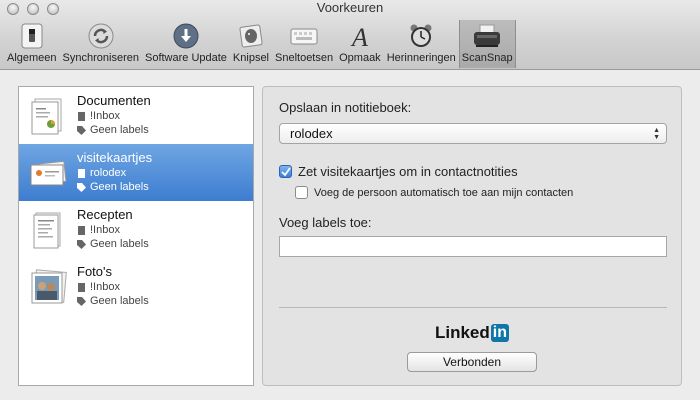  Describe the element at coordinates (105, 214) in the screenshot. I see `notebook-name: Recepten` at that location.